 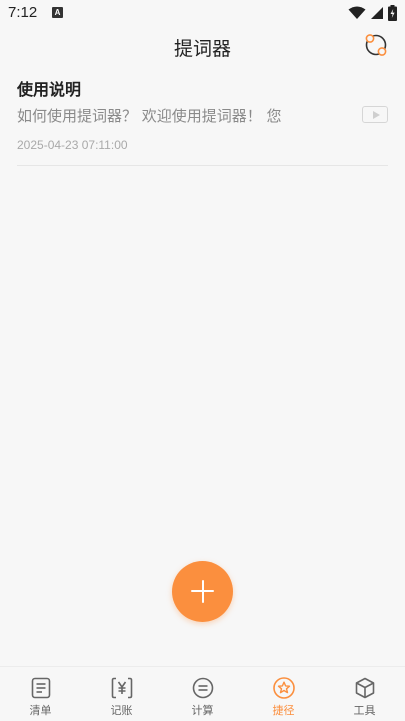 I want to click on tab-label: 记账, so click(x=121, y=710).